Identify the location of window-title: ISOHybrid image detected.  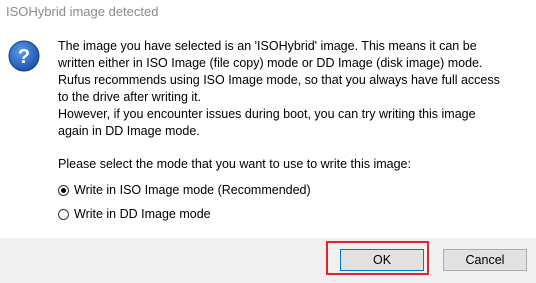
(82, 11).